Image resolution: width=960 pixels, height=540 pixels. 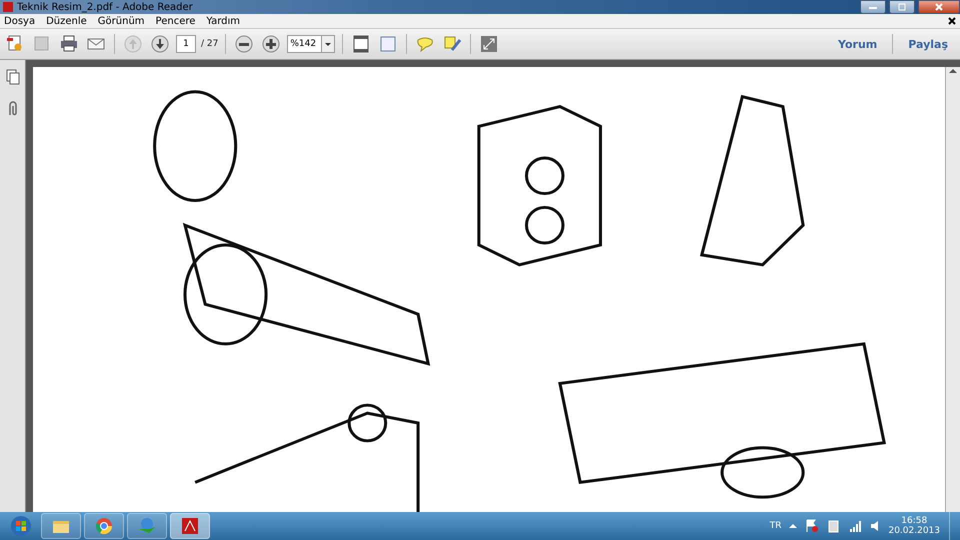 What do you see at coordinates (361, 44) in the screenshot?
I see `fit-page-icon` at bounding box center [361, 44].